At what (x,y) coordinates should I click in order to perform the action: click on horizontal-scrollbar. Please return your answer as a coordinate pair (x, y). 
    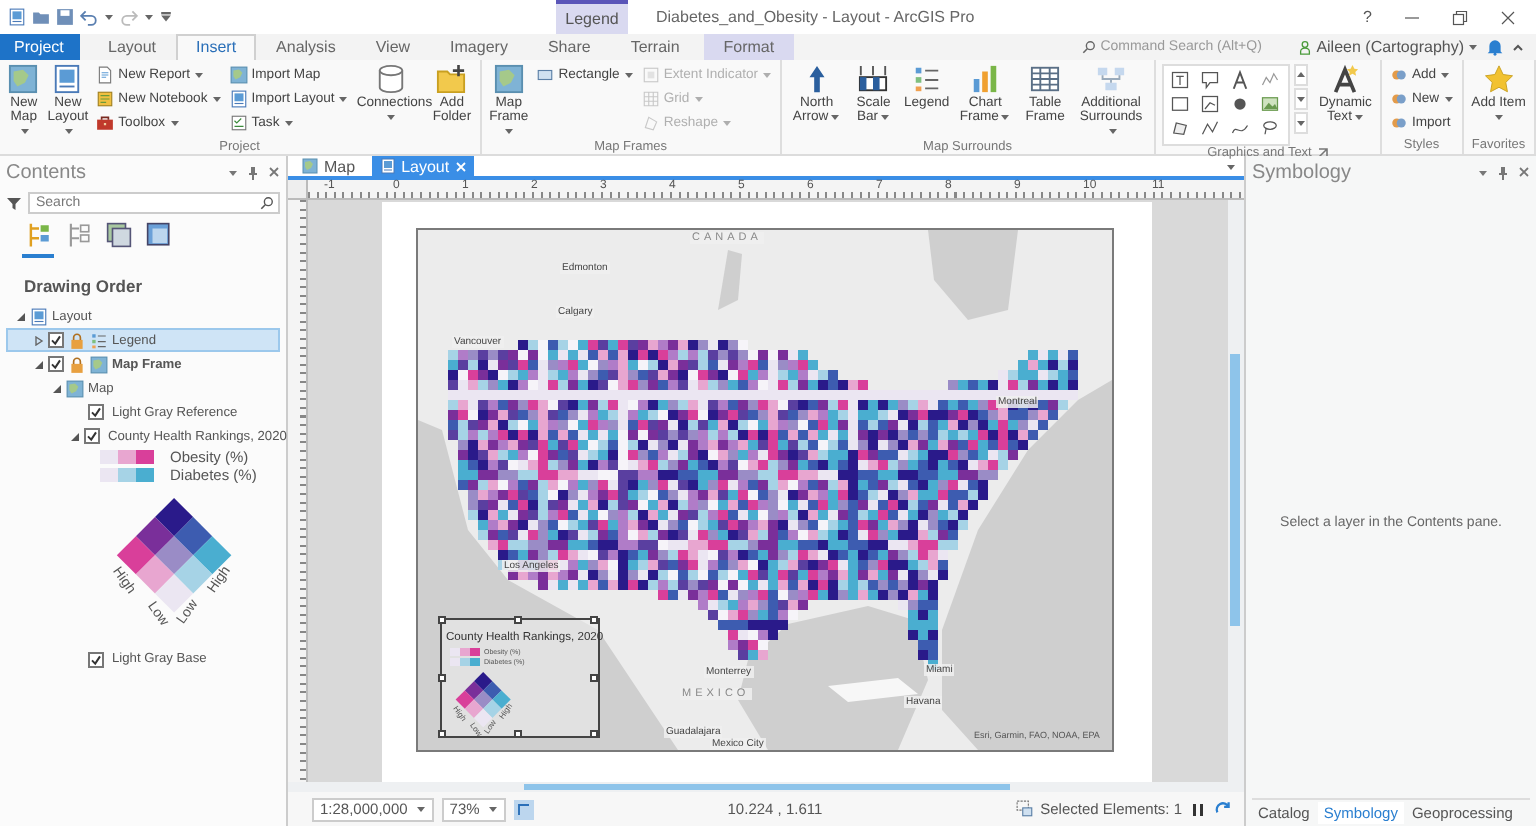
    Looking at the image, I should click on (766, 787).